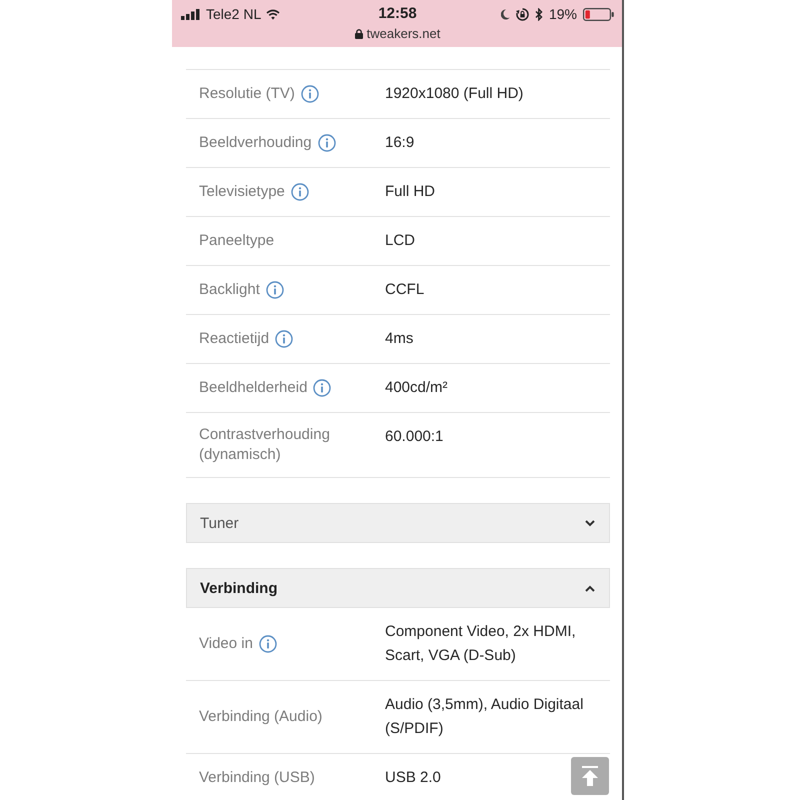  I want to click on spec-value: 400cd/m², so click(416, 388).